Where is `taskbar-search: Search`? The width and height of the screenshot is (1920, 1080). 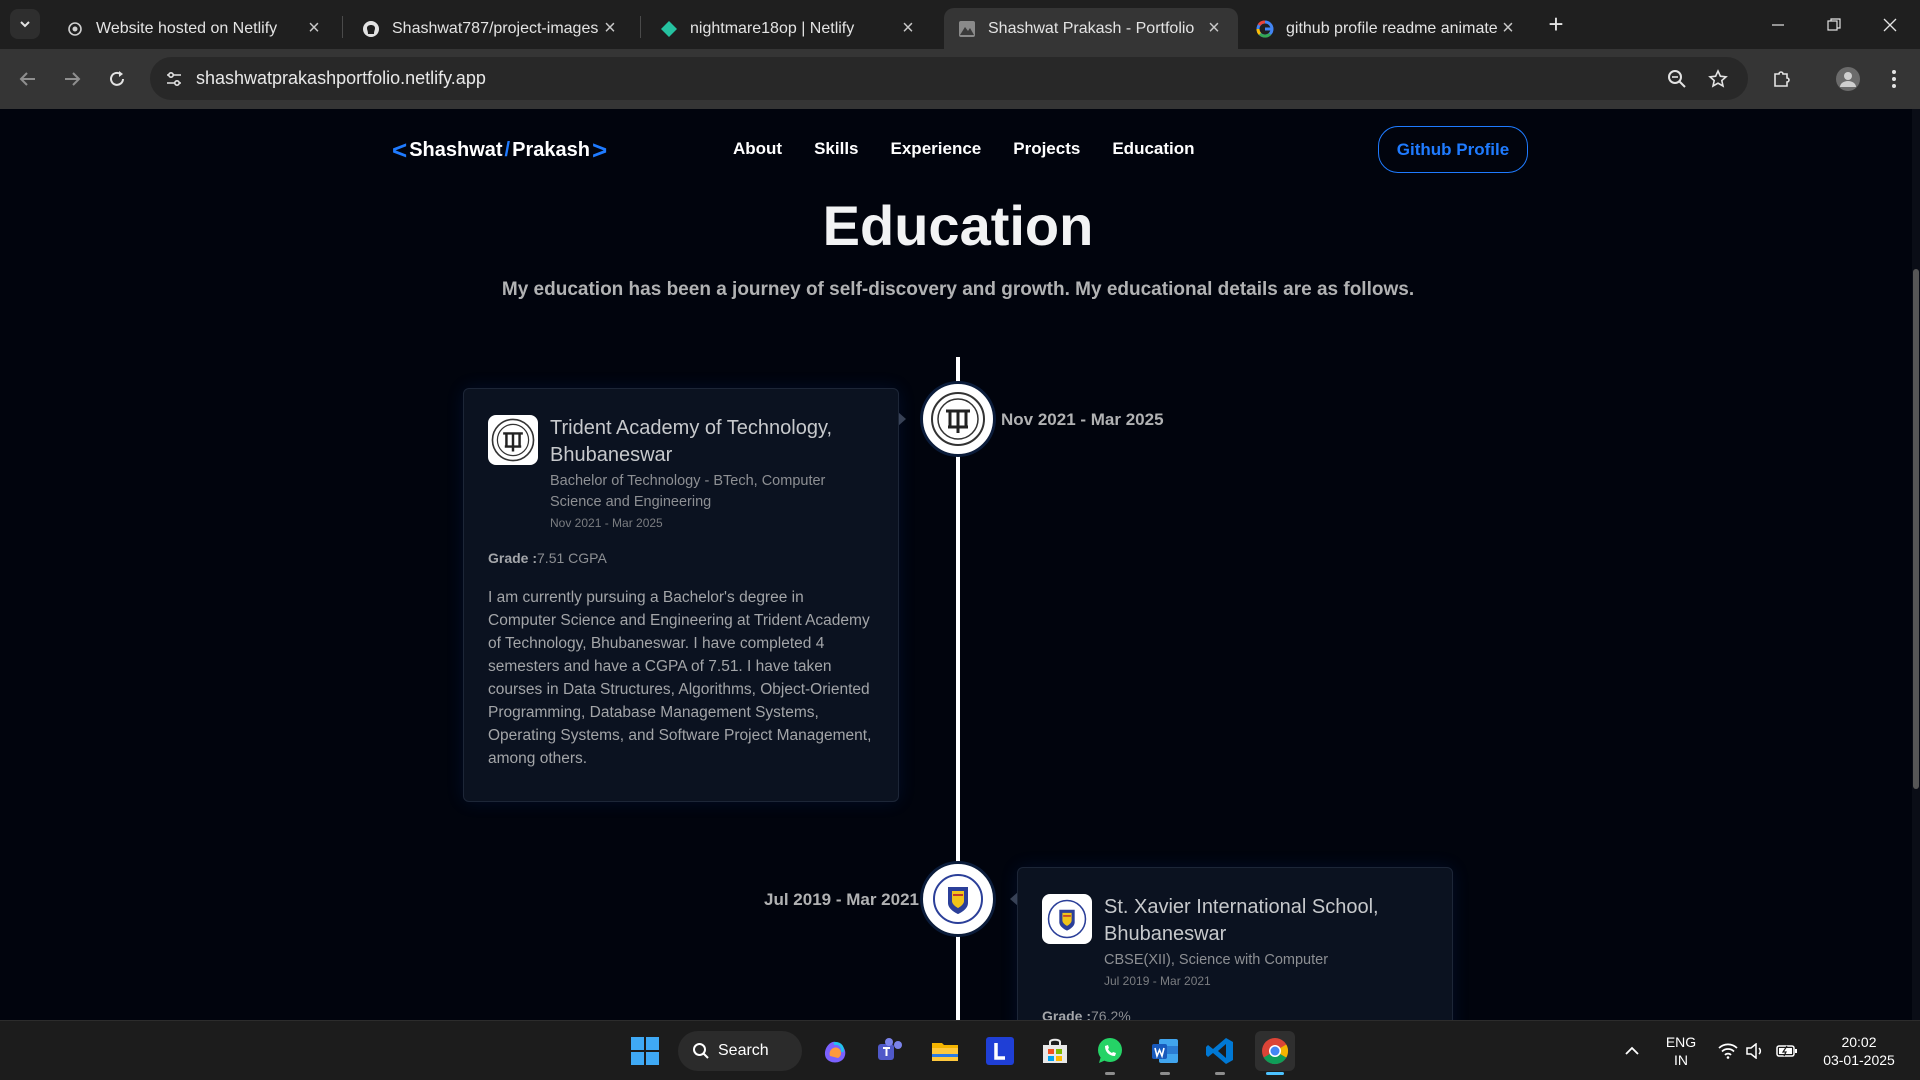
taskbar-search: Search is located at coordinates (740, 1051).